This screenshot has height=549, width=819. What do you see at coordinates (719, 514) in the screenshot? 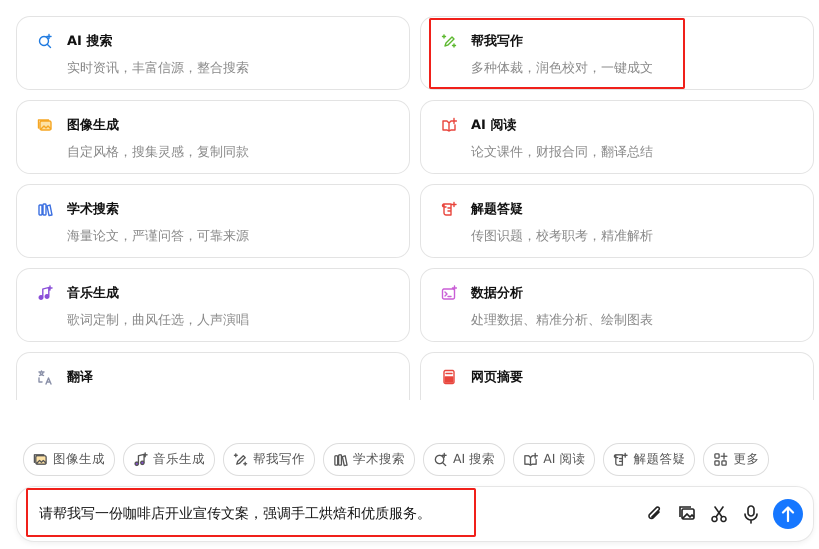
I see `scissors-icon` at bounding box center [719, 514].